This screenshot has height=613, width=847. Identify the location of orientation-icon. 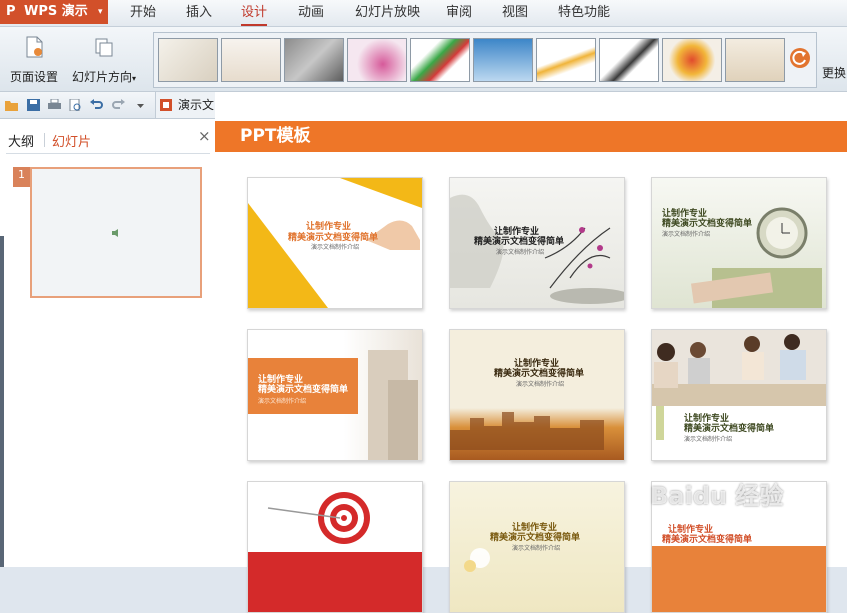
(104, 47).